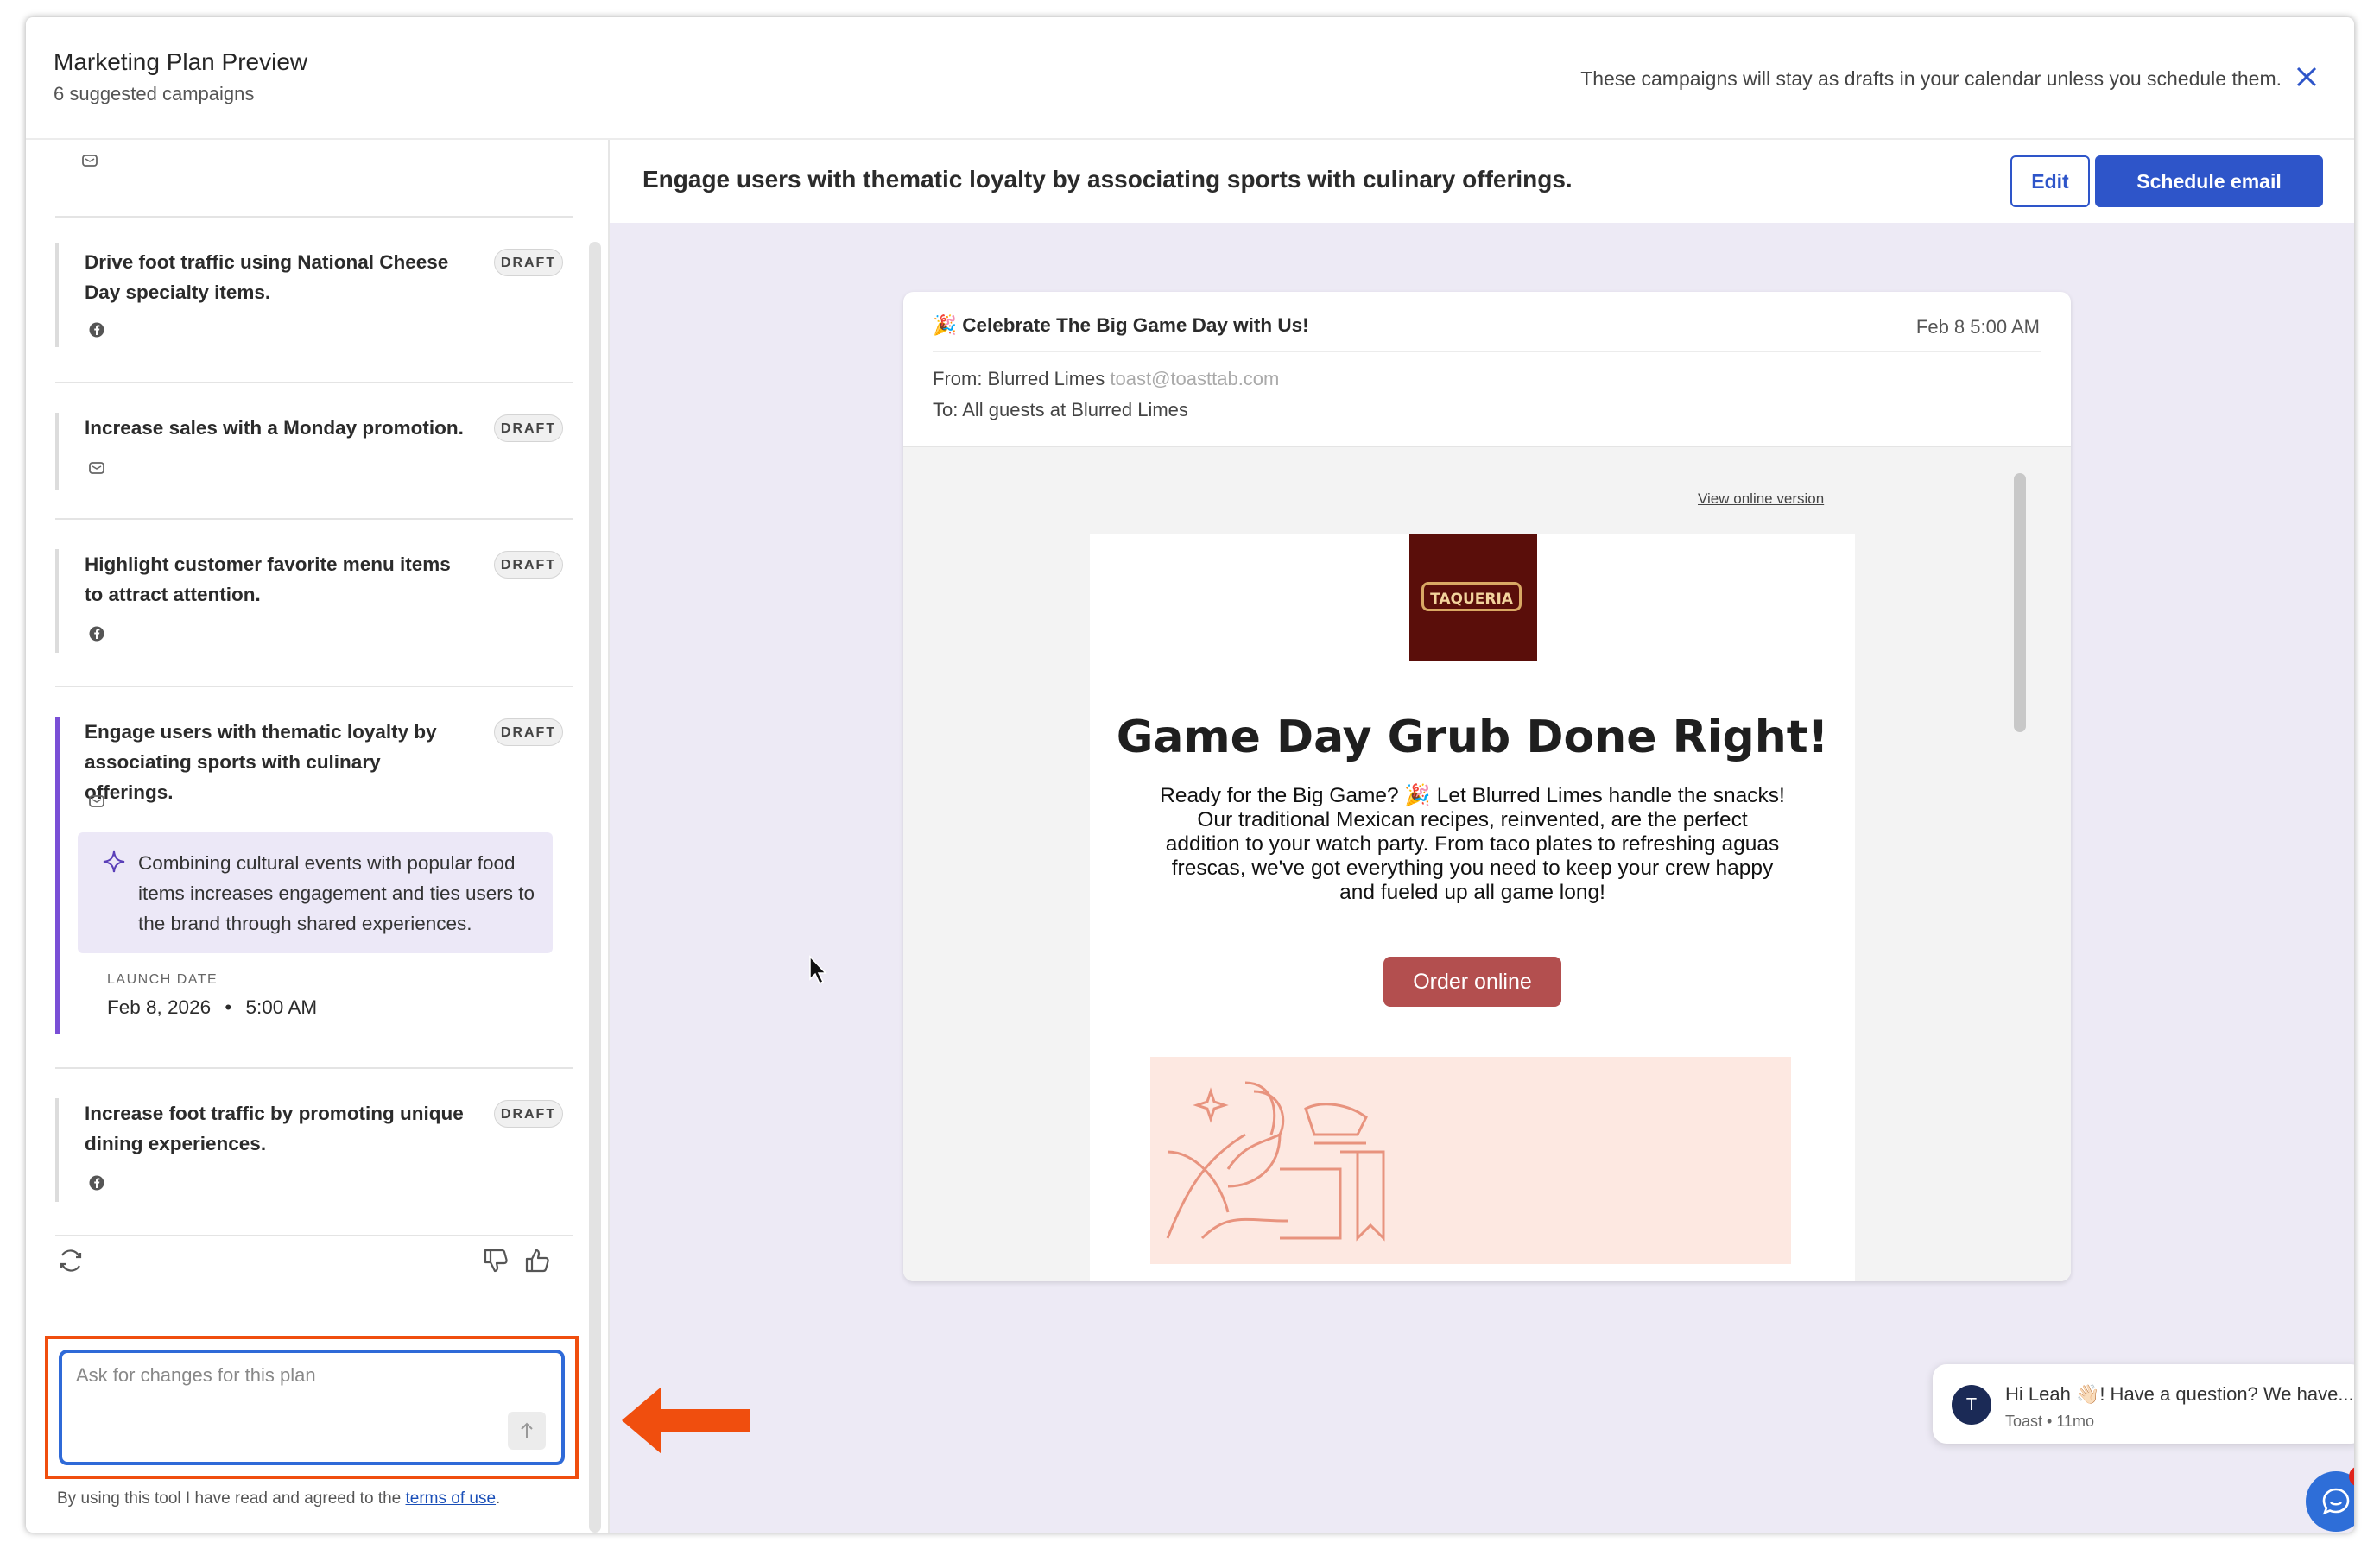 Image resolution: width=2380 pixels, height=1549 pixels. Describe the element at coordinates (1972, 1405) in the screenshot. I see `avatar: T` at that location.